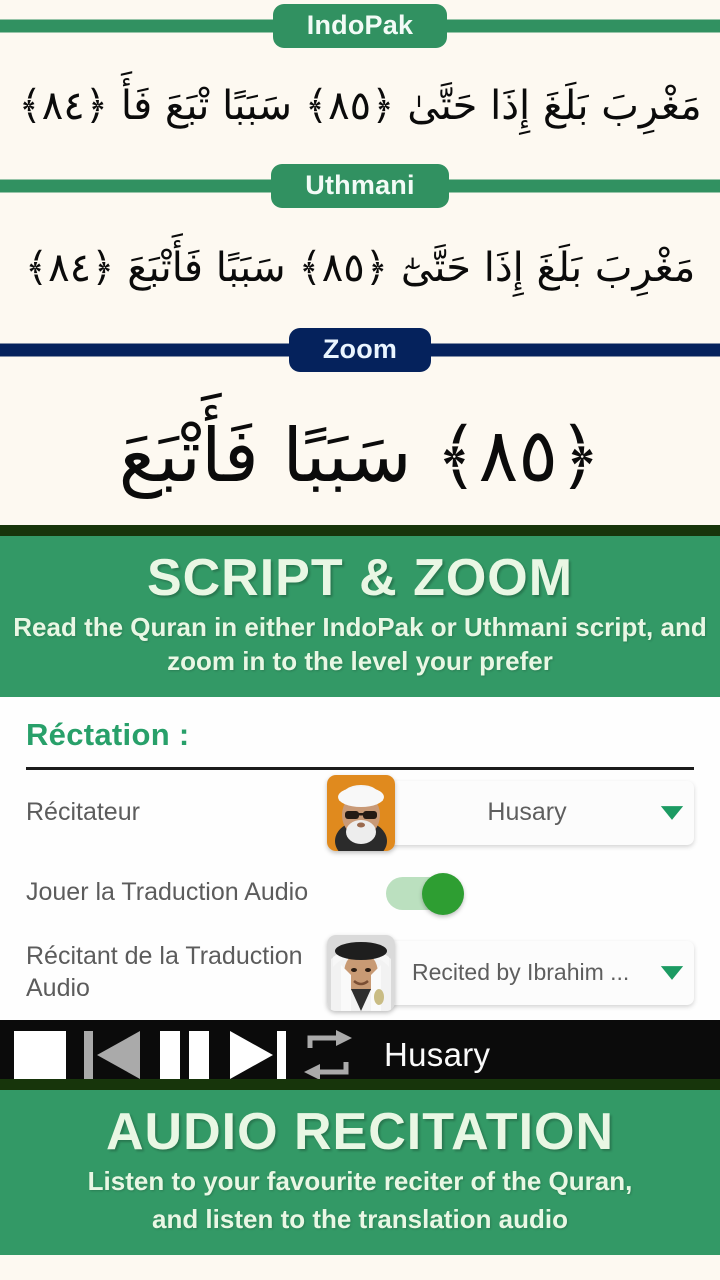 Image resolution: width=720 pixels, height=1280 pixels. I want to click on repeat-icon, so click(328, 1054).